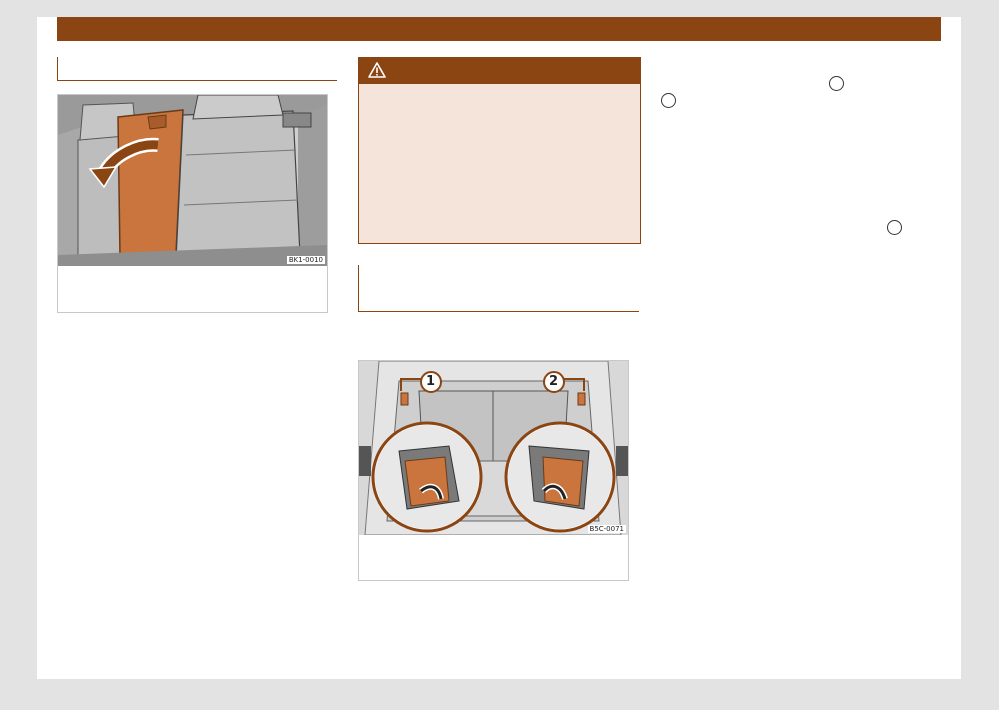 This screenshot has height=710, width=999. Describe the element at coordinates (499, 29) in the screenshot. I see `chapter-header-bar` at that location.